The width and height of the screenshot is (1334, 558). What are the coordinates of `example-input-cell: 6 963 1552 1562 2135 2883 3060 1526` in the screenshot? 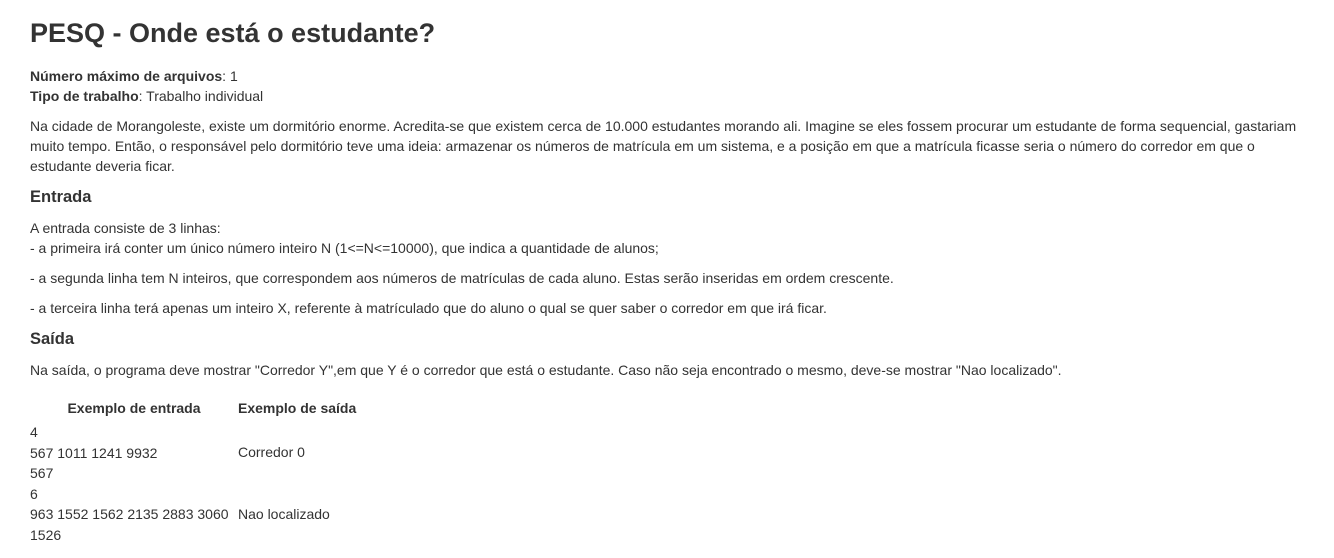 It's located at (134, 515).